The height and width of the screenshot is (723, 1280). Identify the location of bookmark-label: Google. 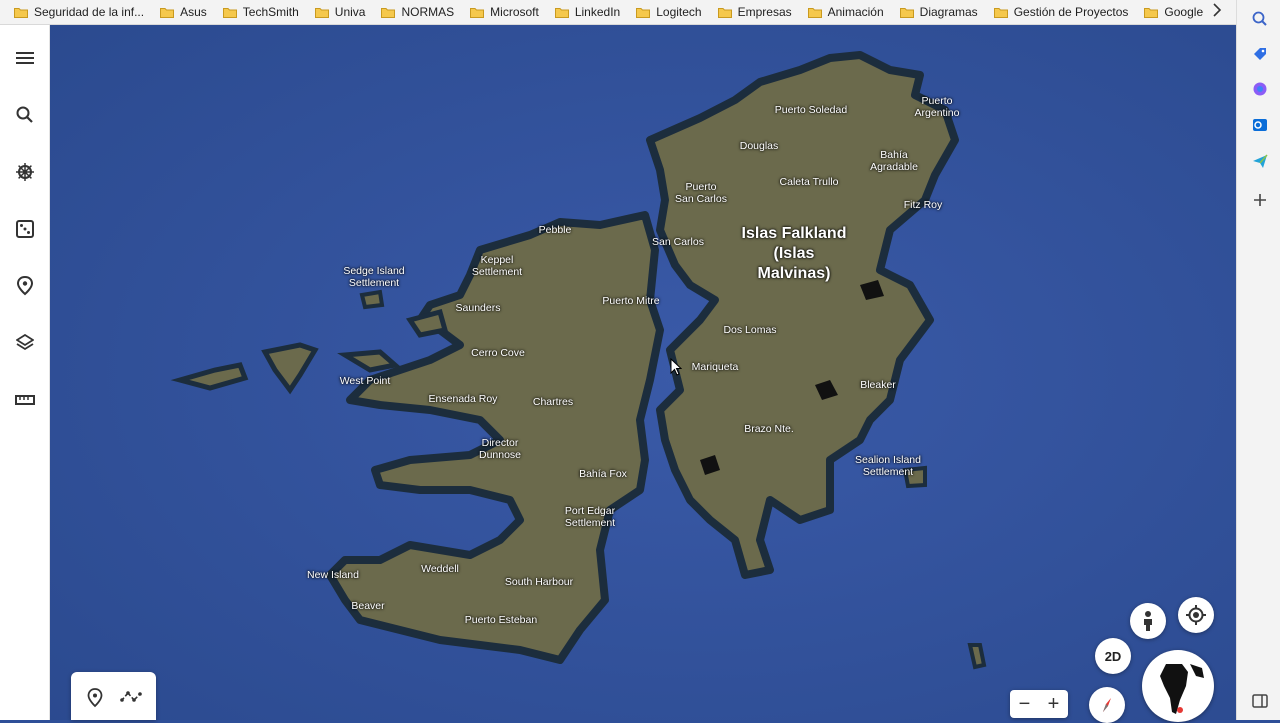
(1184, 12).